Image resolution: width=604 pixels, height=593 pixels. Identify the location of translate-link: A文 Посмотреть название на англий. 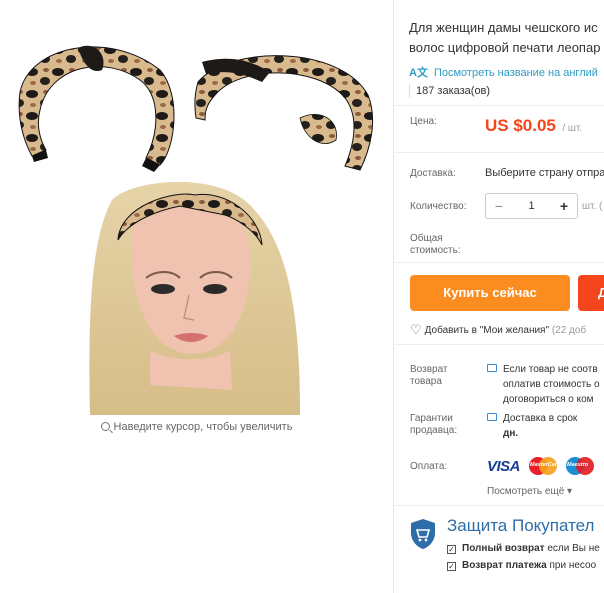
(503, 72).